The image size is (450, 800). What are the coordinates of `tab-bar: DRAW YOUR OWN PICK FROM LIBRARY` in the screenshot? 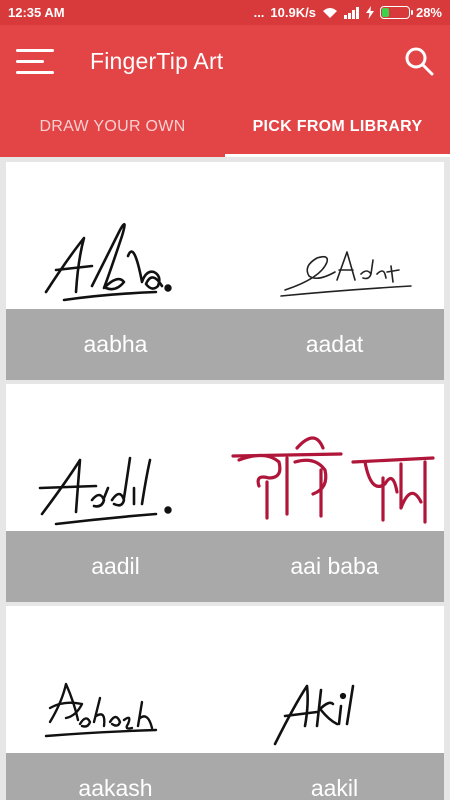 It's located at (225, 127).